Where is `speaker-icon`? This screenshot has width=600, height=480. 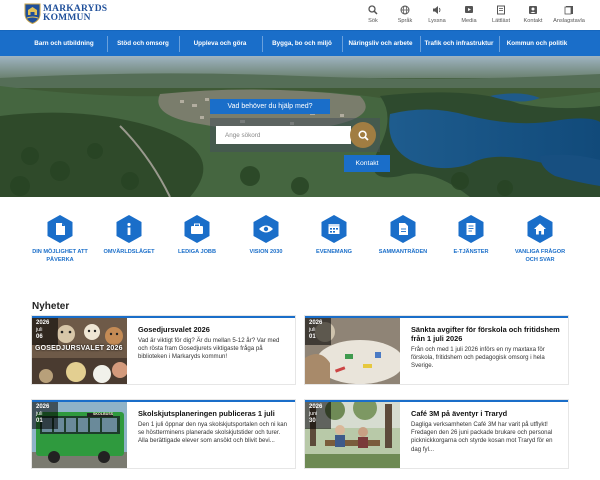
speaker-icon is located at coordinates (437, 10).